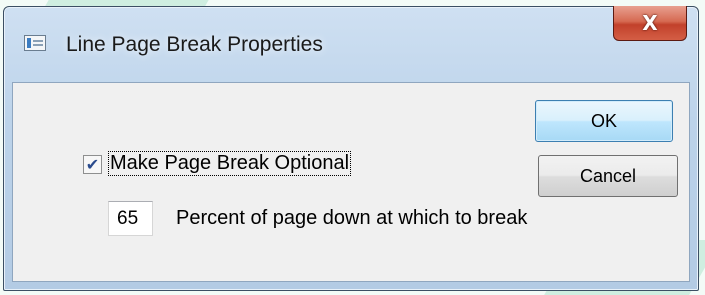 The height and width of the screenshot is (295, 705). Describe the element at coordinates (229, 163) in the screenshot. I see `optional-checkbox-label: Make Page Break Optional` at that location.